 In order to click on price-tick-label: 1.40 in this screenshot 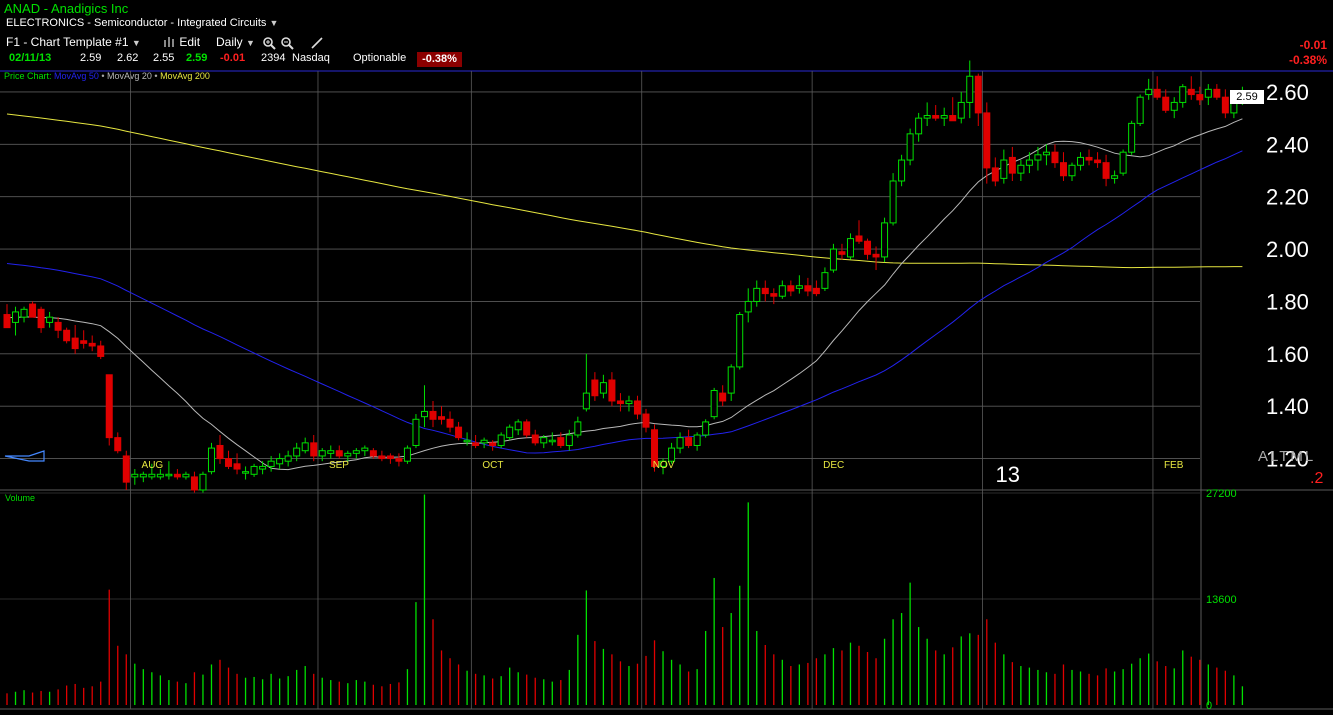, I will do `click(1287, 406)`.